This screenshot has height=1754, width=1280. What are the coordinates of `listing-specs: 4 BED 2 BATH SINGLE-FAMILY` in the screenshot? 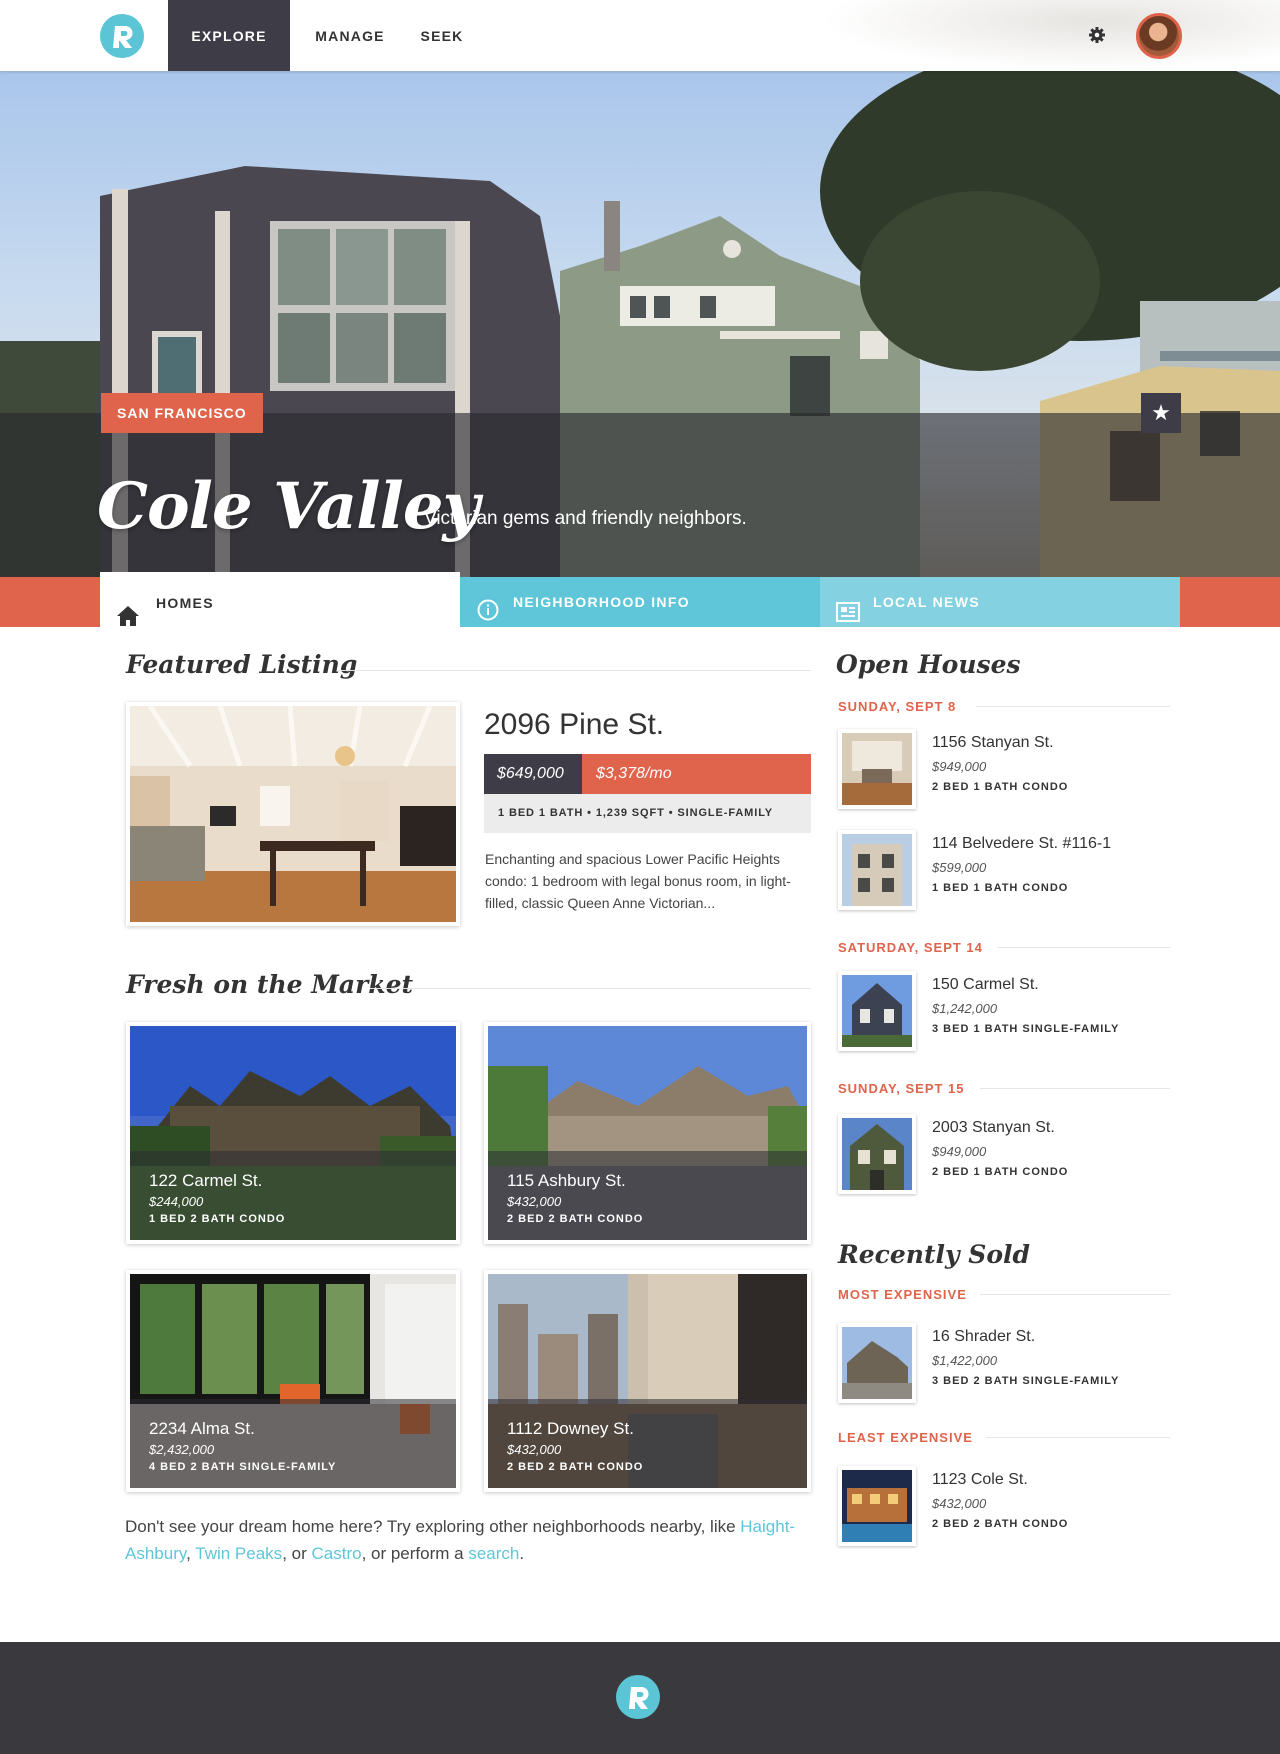 It's located at (243, 1467).